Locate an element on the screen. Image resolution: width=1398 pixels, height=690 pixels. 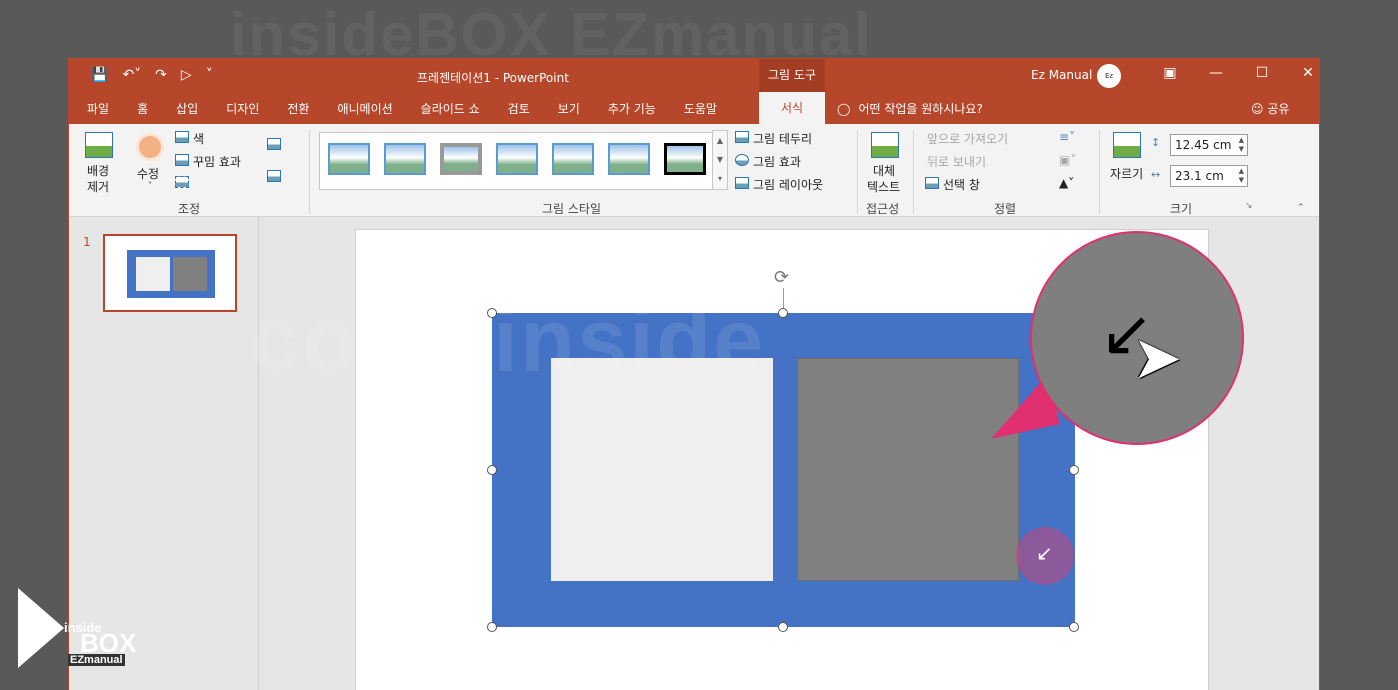
remove-background-label-1: 배경 is located at coordinates (98, 170).